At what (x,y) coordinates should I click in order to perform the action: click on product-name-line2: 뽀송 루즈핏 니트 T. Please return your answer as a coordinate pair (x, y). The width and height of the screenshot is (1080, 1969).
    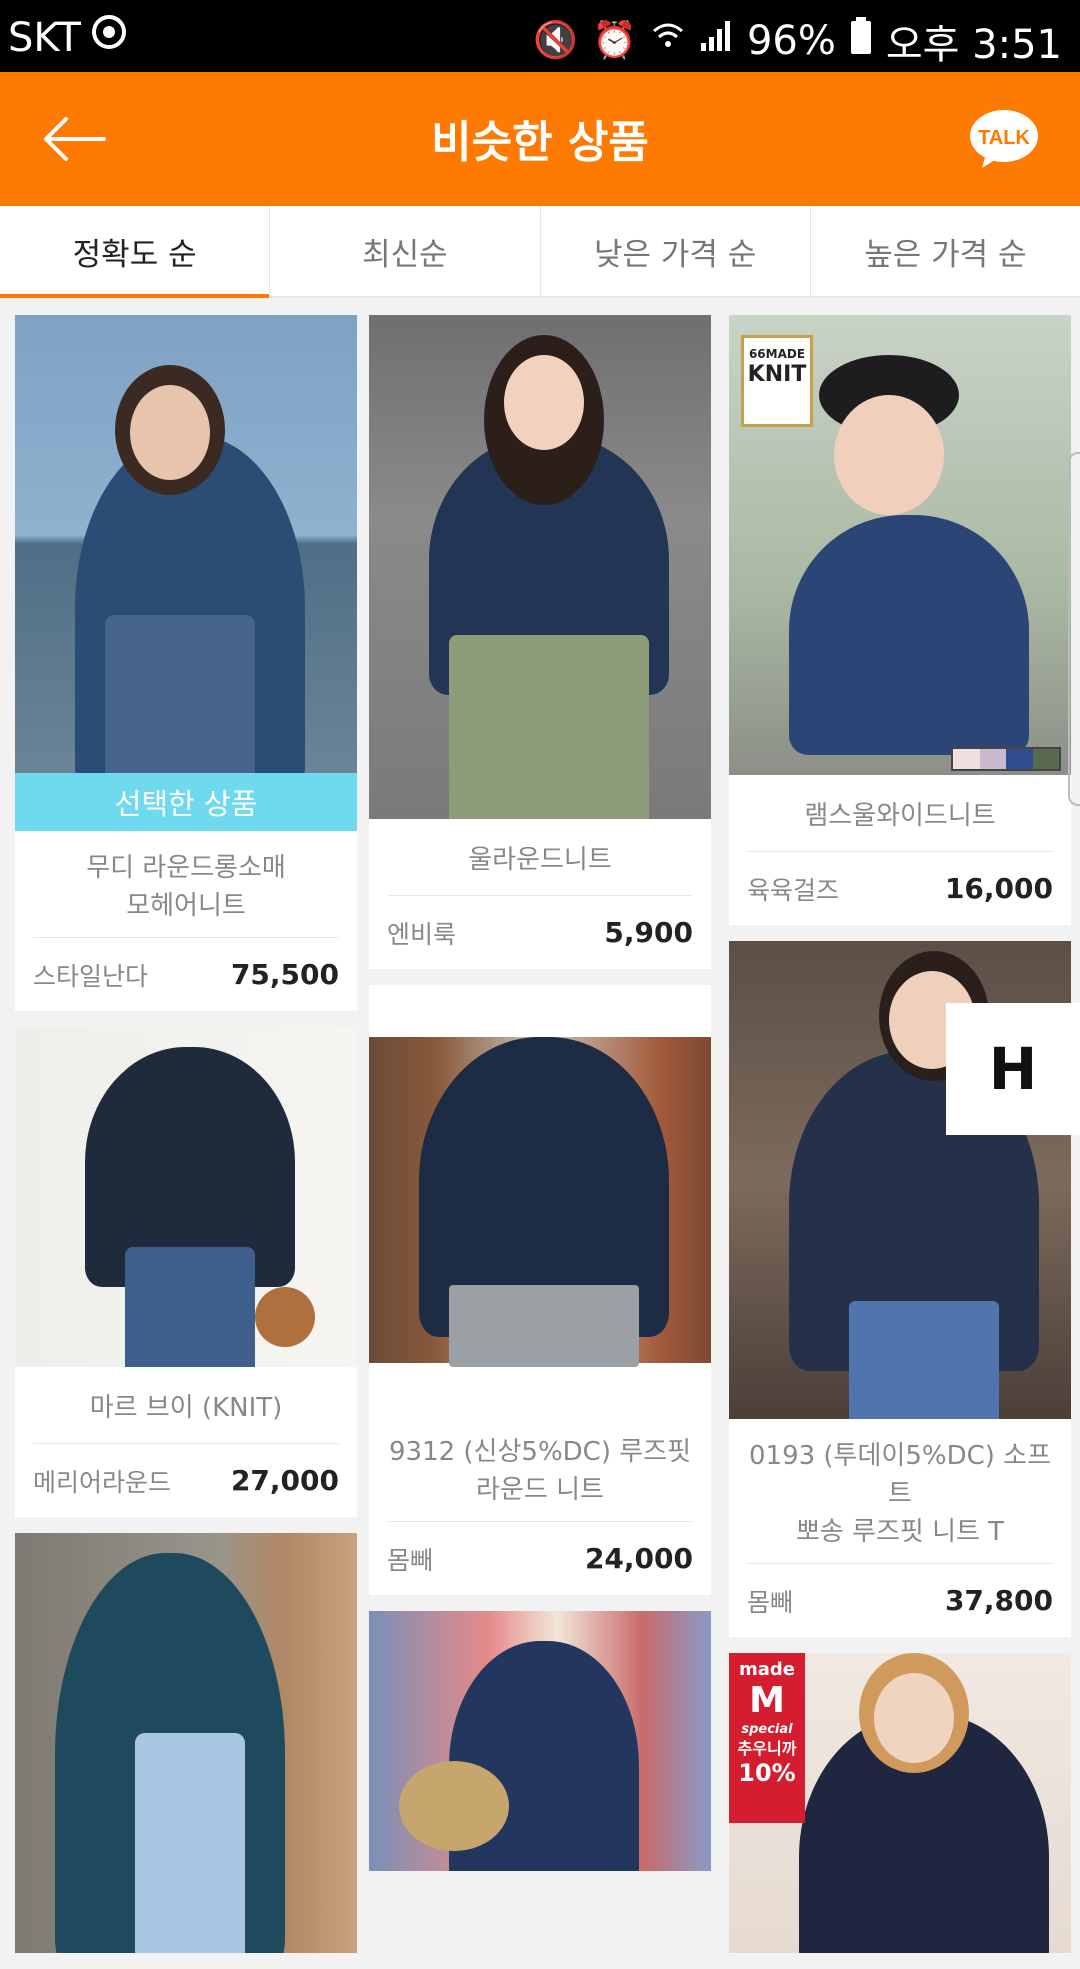
    Looking at the image, I should click on (900, 1532).